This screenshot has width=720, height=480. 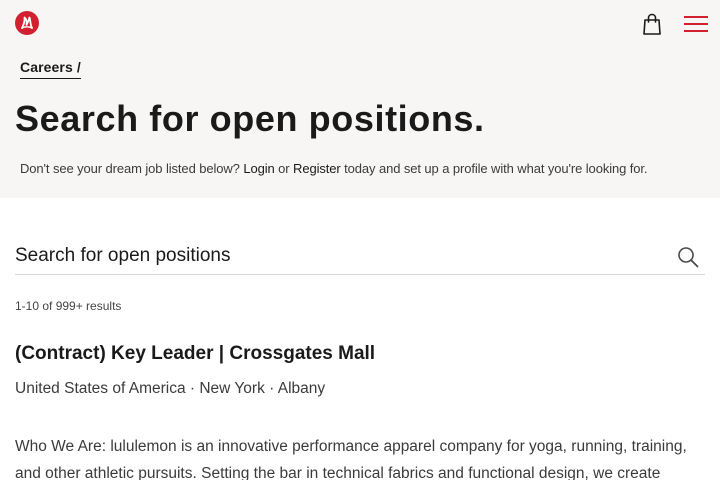 I want to click on breadcrumb-careers: Careers, so click(x=46, y=67).